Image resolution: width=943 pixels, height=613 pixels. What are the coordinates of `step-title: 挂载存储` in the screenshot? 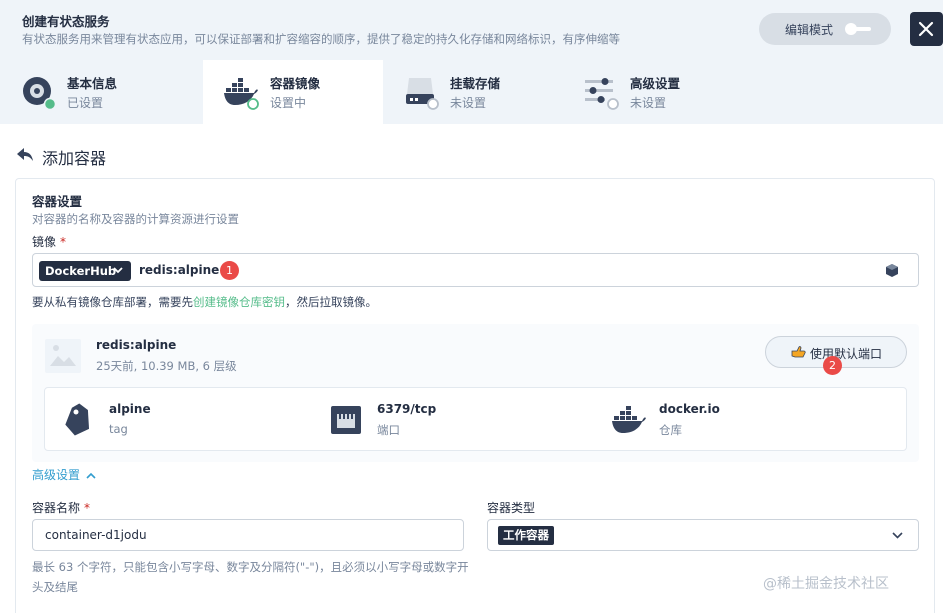 It's located at (475, 83).